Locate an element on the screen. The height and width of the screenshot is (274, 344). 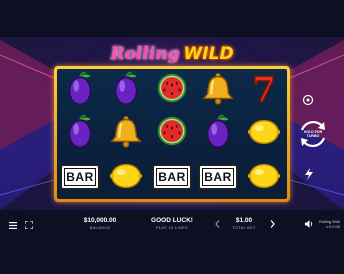
sound-button is located at coordinates (309, 224).